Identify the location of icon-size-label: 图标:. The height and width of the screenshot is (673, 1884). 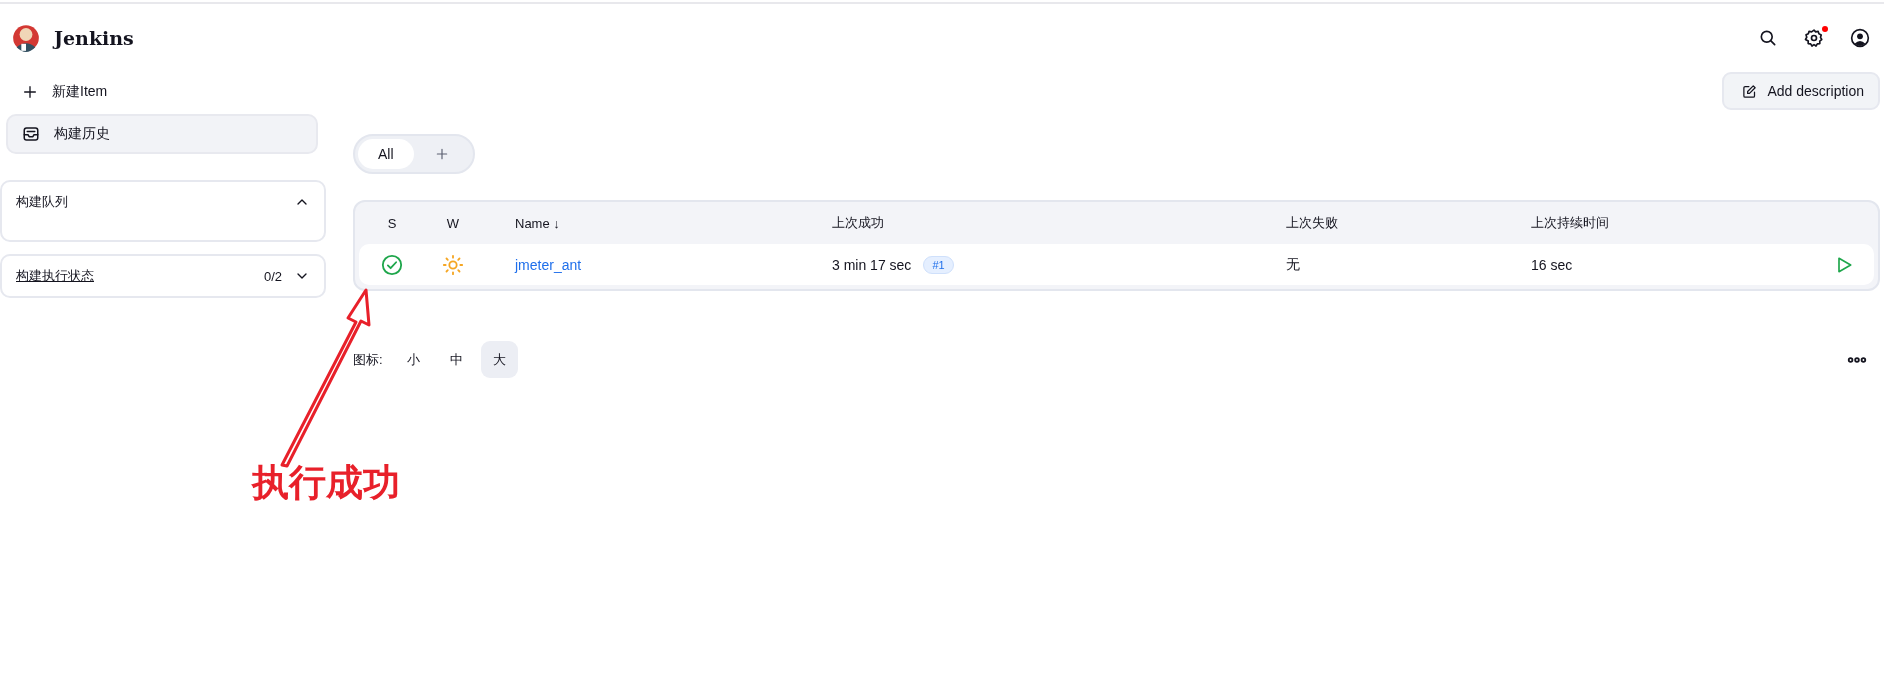
(368, 359).